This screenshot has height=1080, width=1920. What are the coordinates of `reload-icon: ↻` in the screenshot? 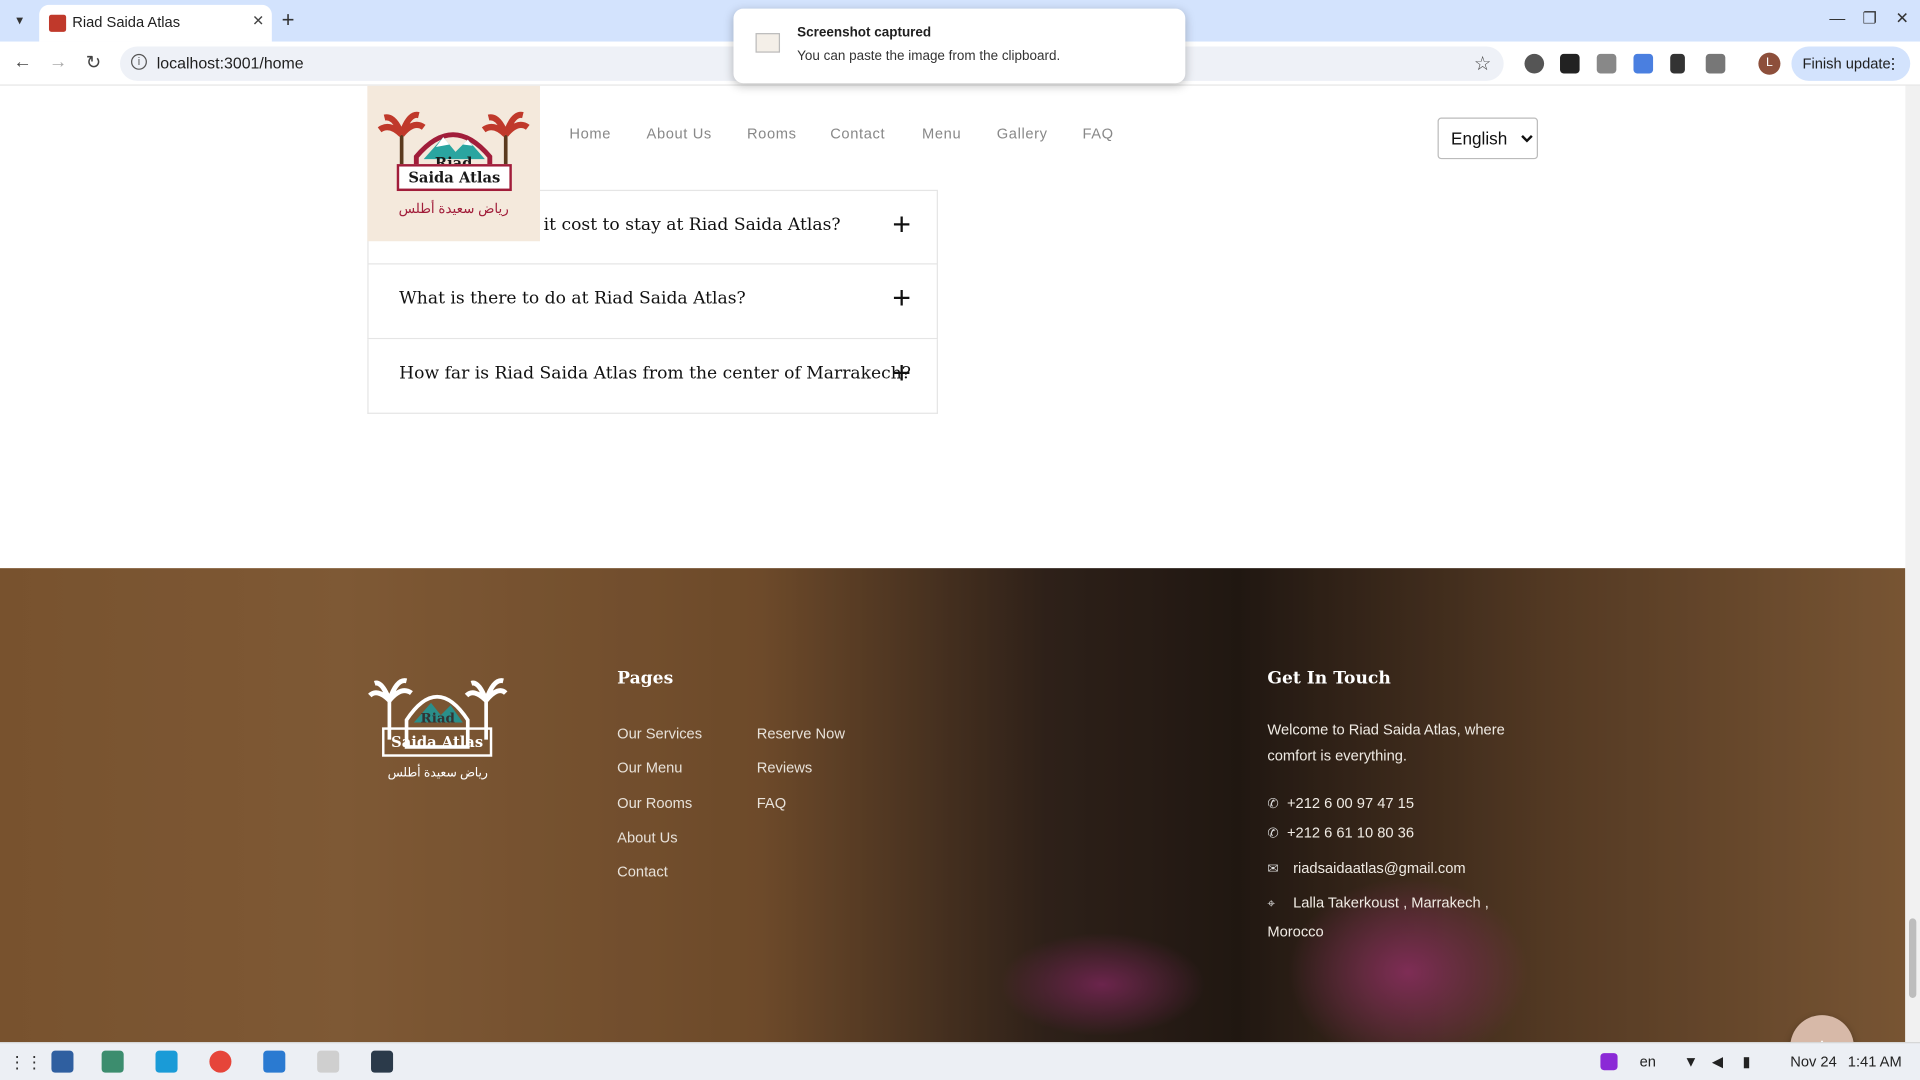 It's located at (93, 62).